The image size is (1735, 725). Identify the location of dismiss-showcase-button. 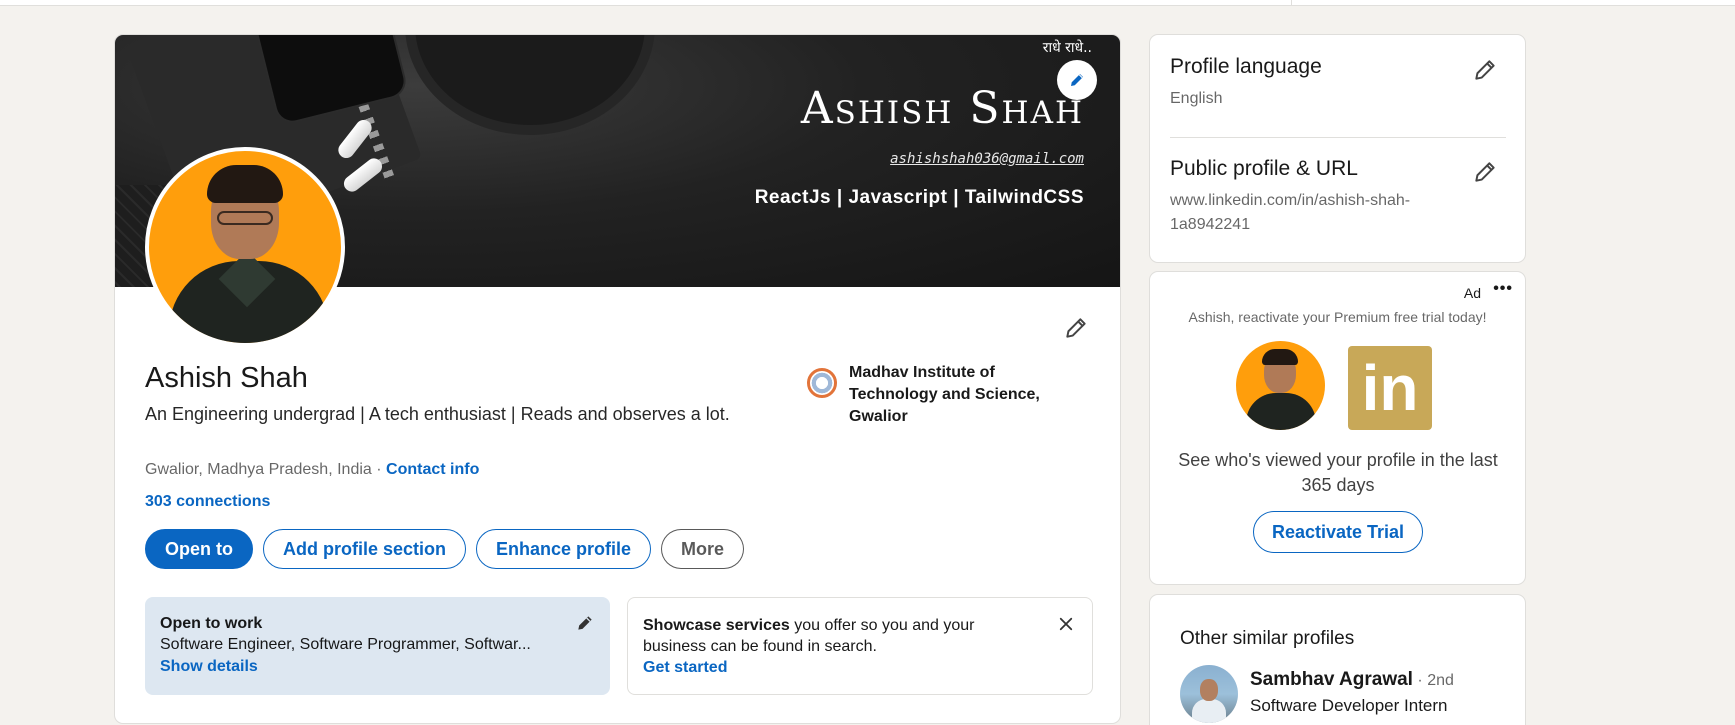
(1066, 624).